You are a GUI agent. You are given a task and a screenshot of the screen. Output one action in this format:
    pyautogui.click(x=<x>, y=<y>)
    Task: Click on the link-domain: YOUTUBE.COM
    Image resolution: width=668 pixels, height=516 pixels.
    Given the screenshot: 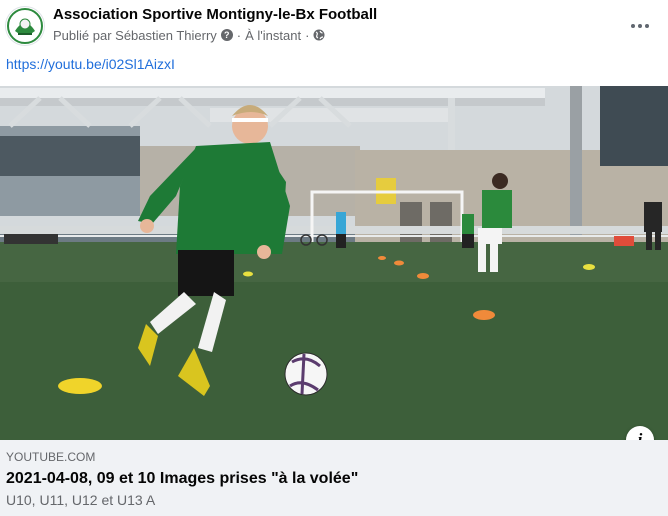 What is the action you would take?
    pyautogui.click(x=51, y=457)
    